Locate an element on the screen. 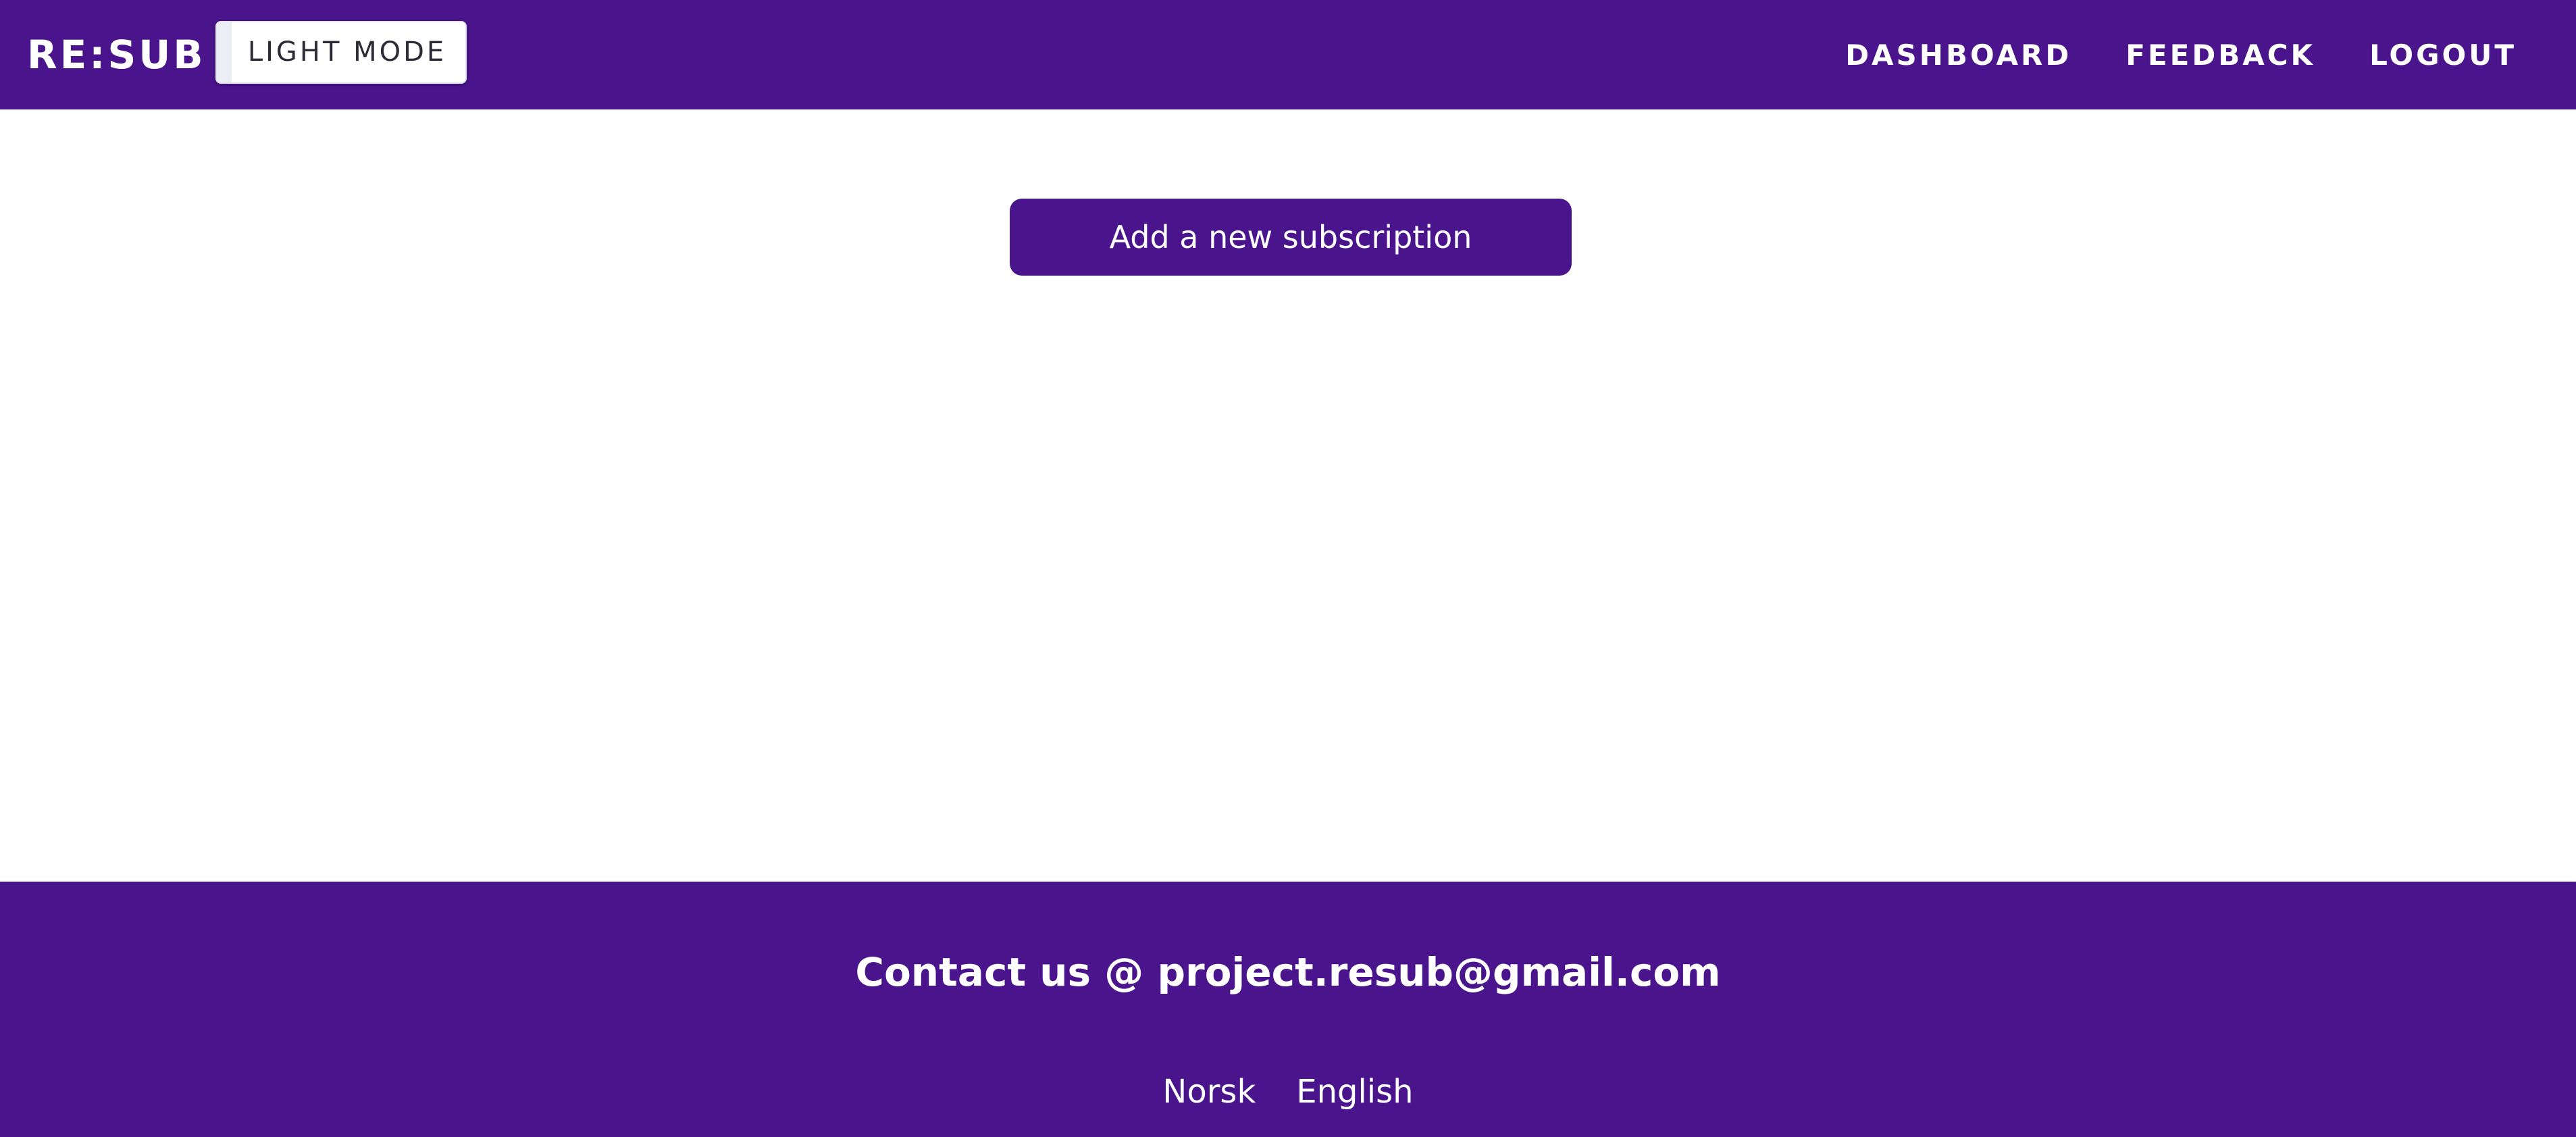 The width and height of the screenshot is (2576, 1137). language-english-link: English is located at coordinates (1354, 1092).